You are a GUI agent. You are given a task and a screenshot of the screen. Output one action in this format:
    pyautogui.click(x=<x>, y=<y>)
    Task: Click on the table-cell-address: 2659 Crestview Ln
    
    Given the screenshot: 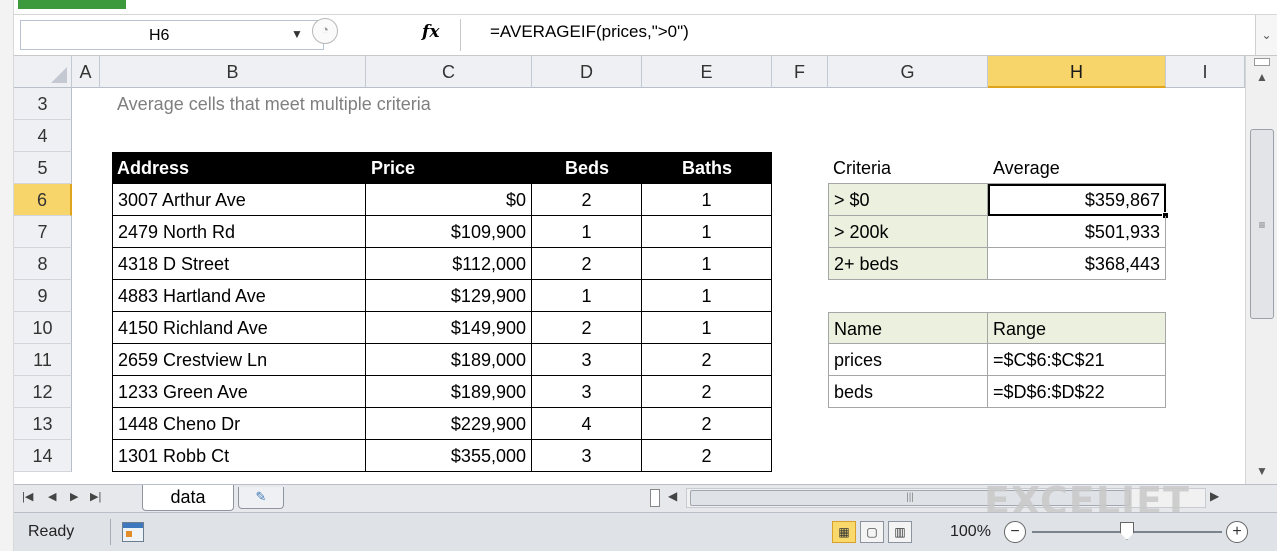 What is the action you would take?
    pyautogui.click(x=239, y=360)
    